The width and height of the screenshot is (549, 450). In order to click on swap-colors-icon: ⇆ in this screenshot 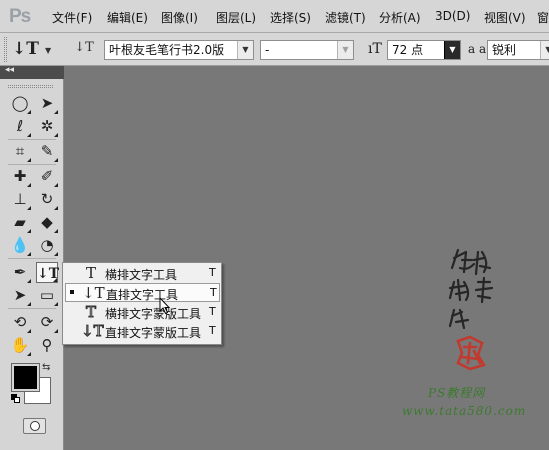, I will do `click(46, 367)`.